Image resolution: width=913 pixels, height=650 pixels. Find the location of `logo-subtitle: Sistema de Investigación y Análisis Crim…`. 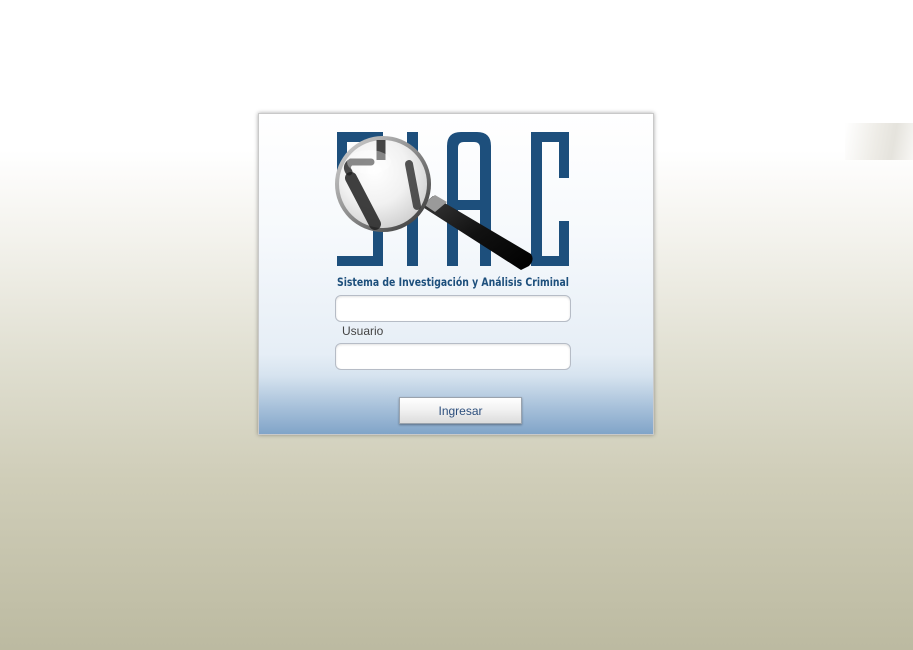

logo-subtitle: Sistema de Investigación y Análisis Crim… is located at coordinates (453, 282).